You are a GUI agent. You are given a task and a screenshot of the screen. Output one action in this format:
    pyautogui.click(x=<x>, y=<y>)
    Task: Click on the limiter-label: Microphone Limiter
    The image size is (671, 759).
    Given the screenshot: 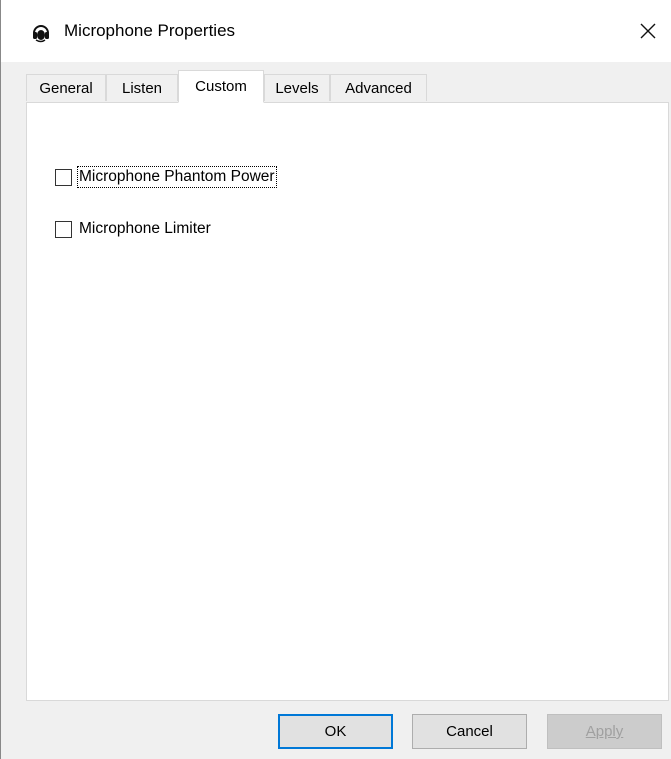 What is the action you would take?
    pyautogui.click(x=145, y=229)
    